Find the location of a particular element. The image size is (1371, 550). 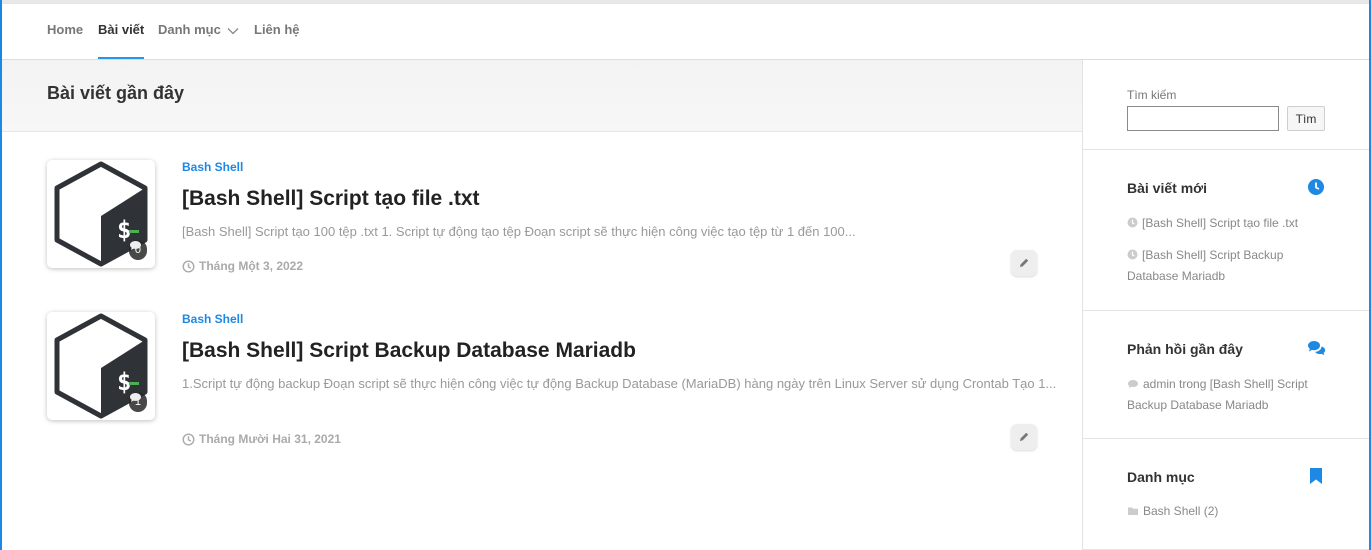

sidebar-post-link-text: [Bash Shell] Script tạo file .txt is located at coordinates (1220, 223).